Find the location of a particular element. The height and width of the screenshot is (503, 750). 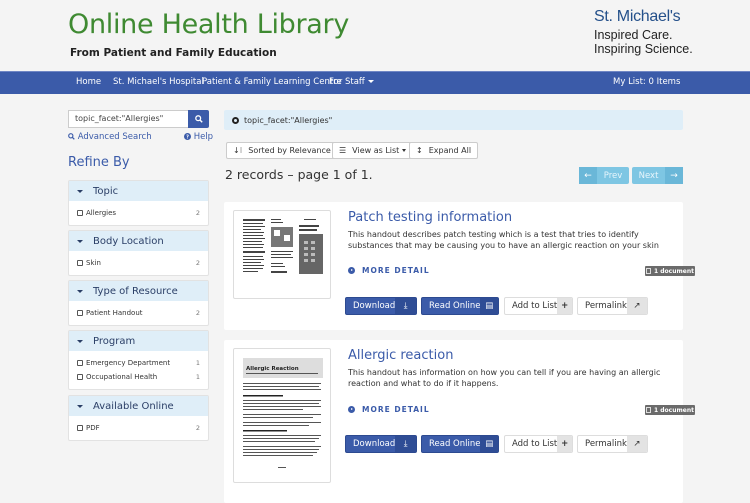

facet-option: Skin 2 is located at coordinates (138, 263).